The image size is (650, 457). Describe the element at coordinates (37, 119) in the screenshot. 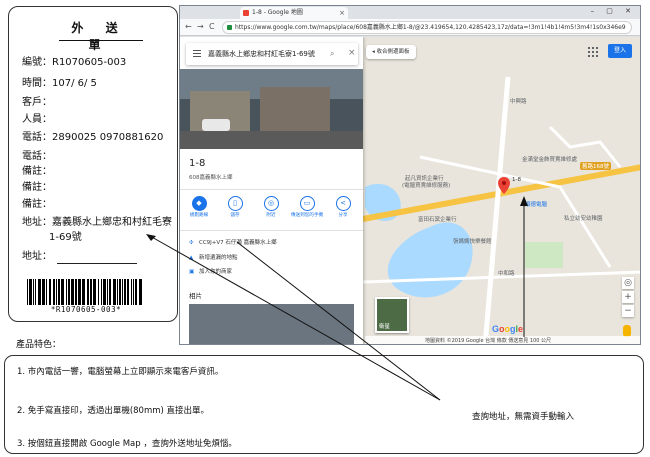

I see `receipt-field-staff: 人員：` at that location.